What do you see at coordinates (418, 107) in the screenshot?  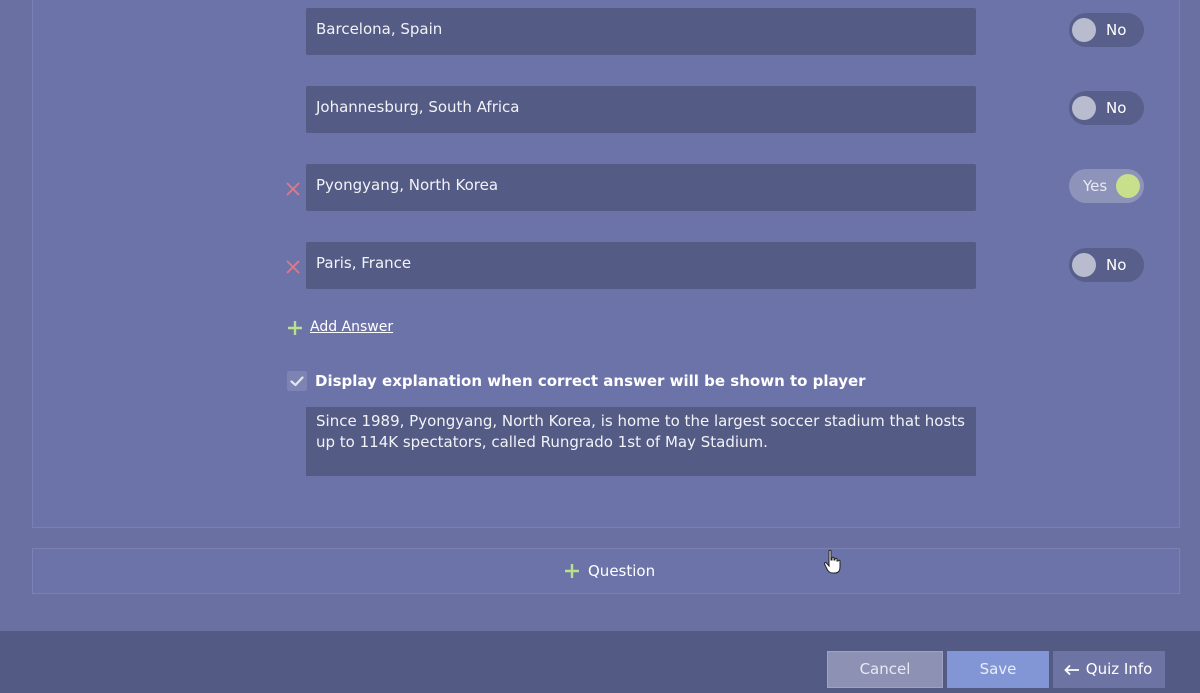 I see `answer-text: Johannesburg, South Africa` at bounding box center [418, 107].